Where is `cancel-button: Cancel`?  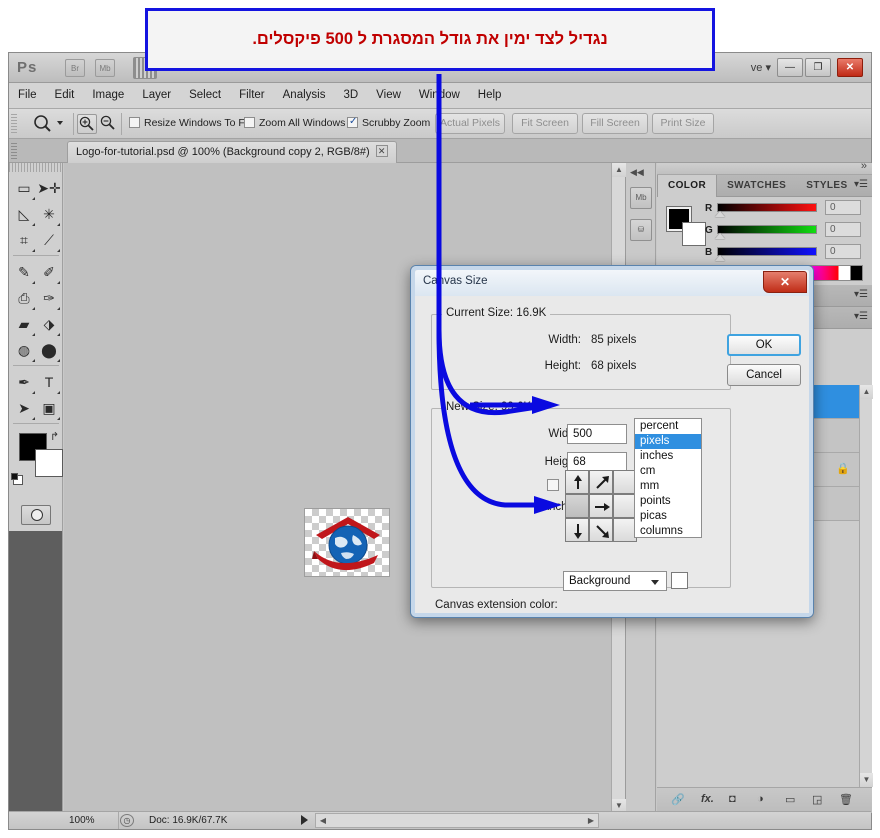
cancel-button: Cancel is located at coordinates (764, 375).